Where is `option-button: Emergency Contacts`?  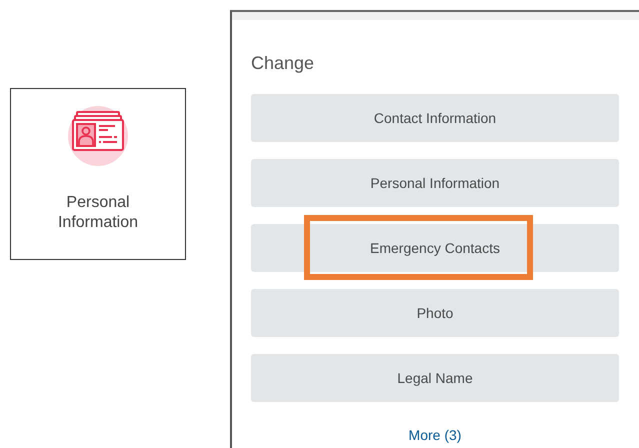 option-button: Emergency Contacts is located at coordinates (435, 248).